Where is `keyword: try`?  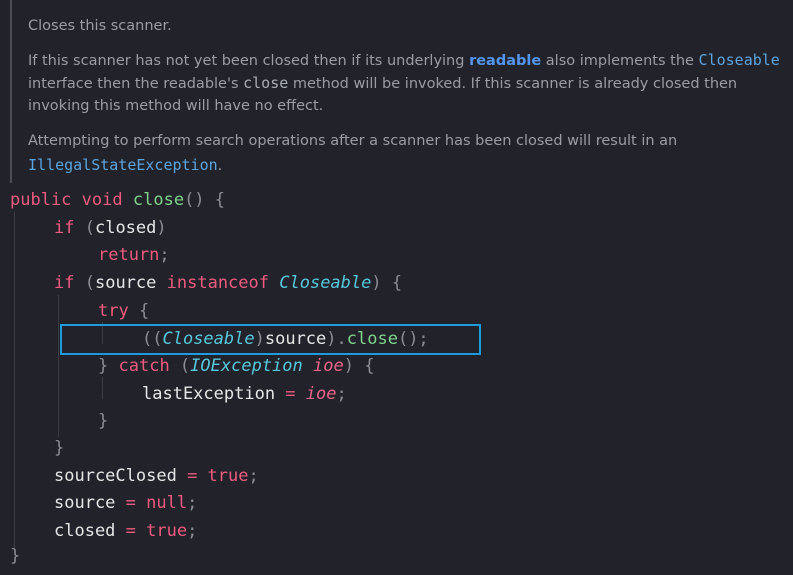 keyword: try is located at coordinates (113, 311).